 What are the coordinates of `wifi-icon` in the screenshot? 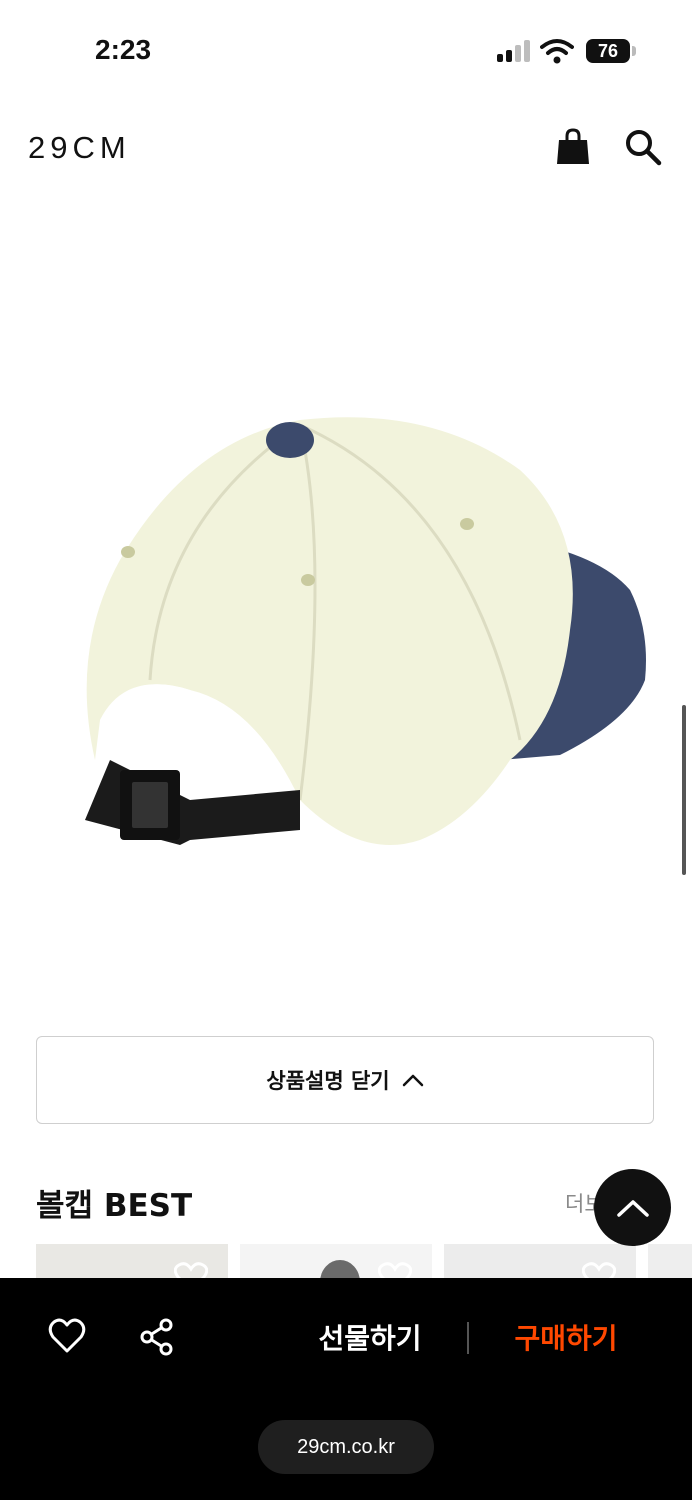 It's located at (557, 51).